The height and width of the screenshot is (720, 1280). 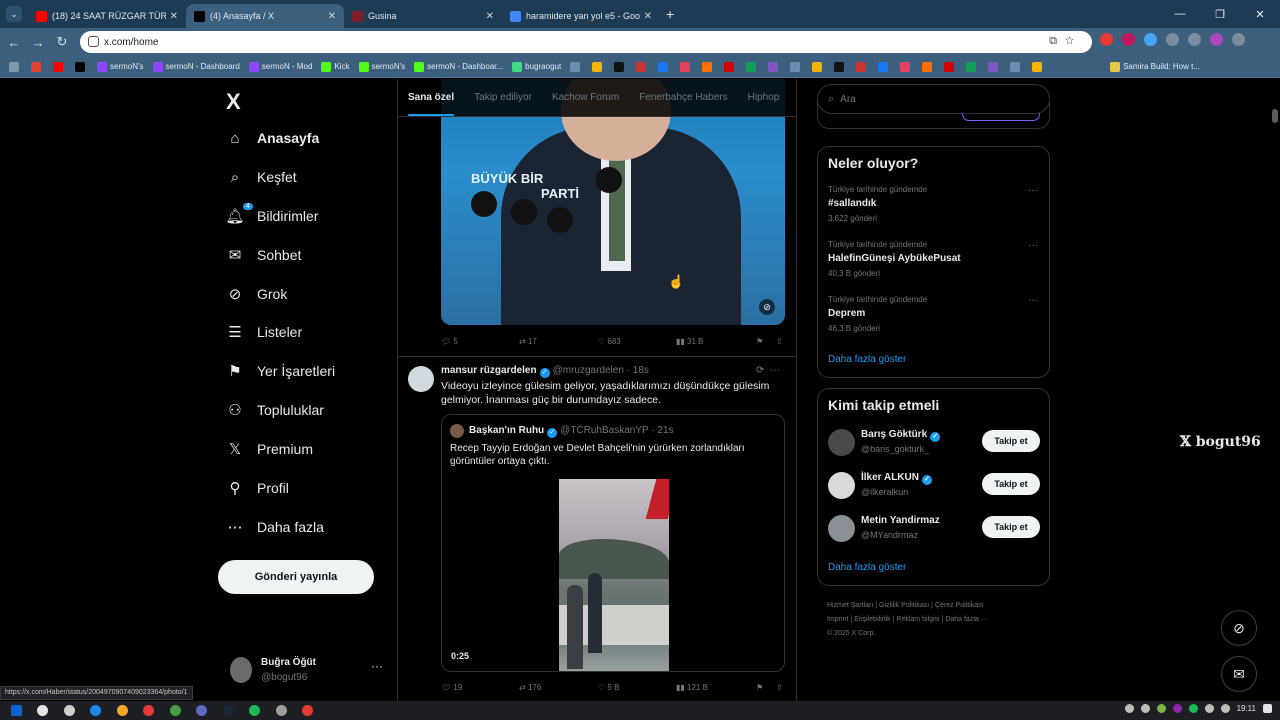 What do you see at coordinates (489, 370) in the screenshot?
I see `author-name: mansur rüzgardelen` at bounding box center [489, 370].